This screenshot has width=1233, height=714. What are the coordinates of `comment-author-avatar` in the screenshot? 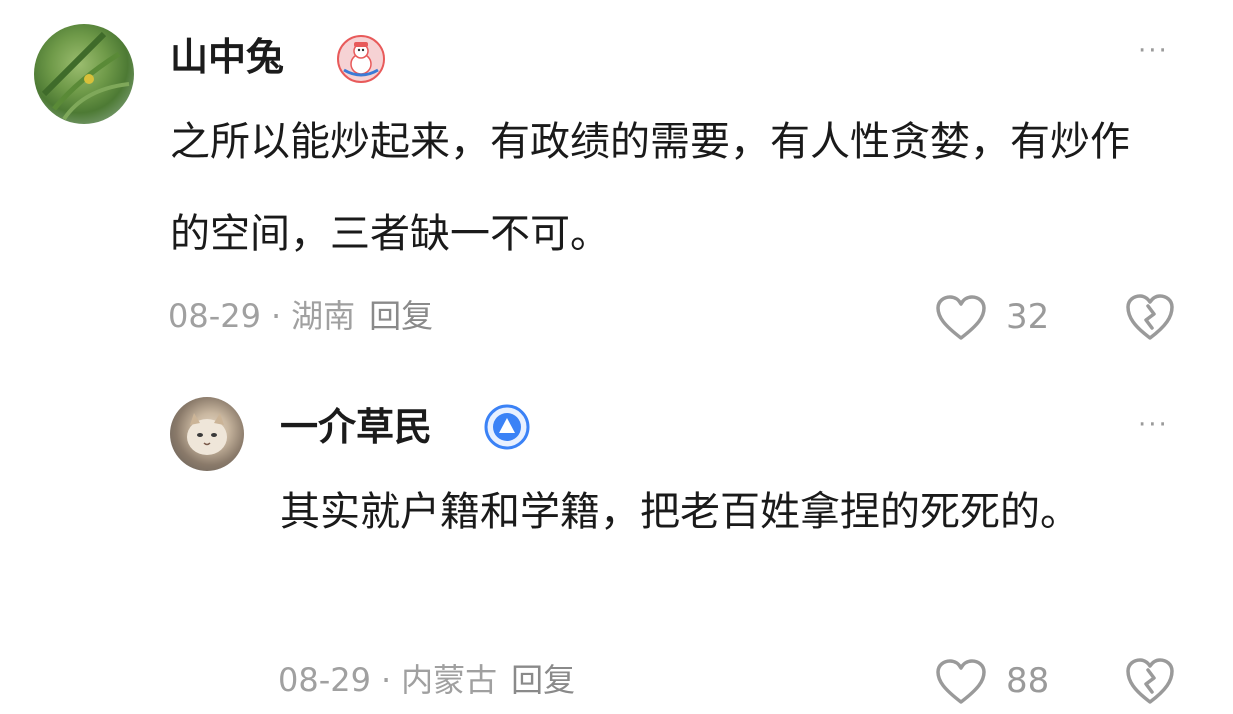 It's located at (84, 74).